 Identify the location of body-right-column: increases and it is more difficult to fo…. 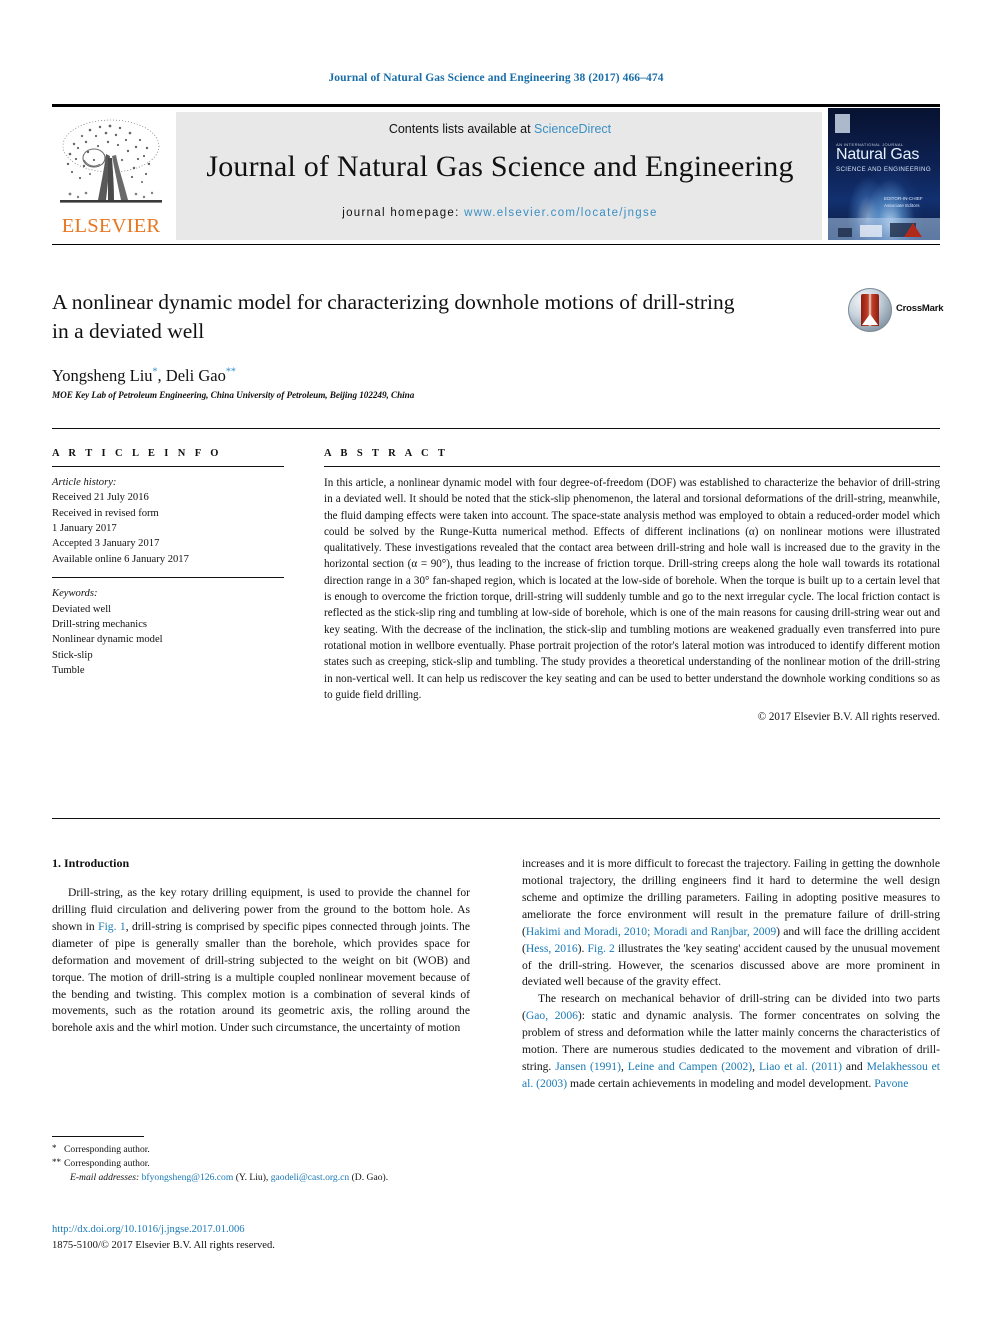
(731, 974).